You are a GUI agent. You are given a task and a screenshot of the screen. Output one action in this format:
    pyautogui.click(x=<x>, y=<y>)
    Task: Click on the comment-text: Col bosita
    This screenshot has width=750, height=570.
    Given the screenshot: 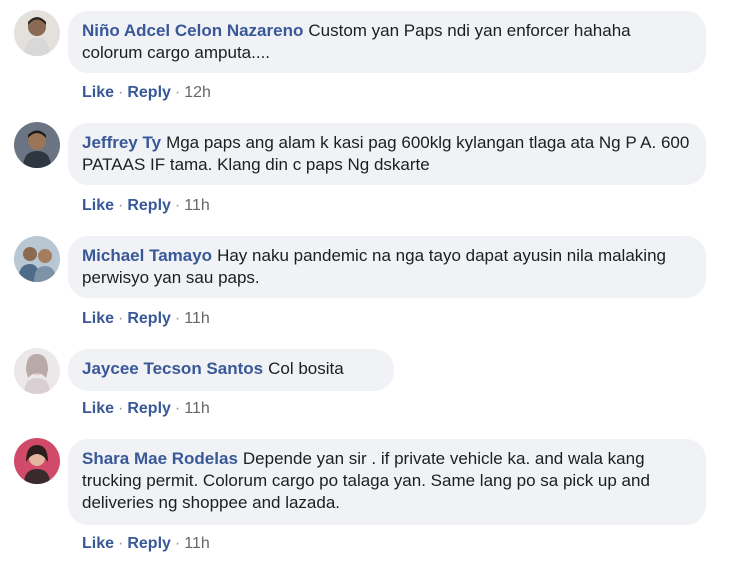 What is the action you would take?
    pyautogui.click(x=306, y=368)
    